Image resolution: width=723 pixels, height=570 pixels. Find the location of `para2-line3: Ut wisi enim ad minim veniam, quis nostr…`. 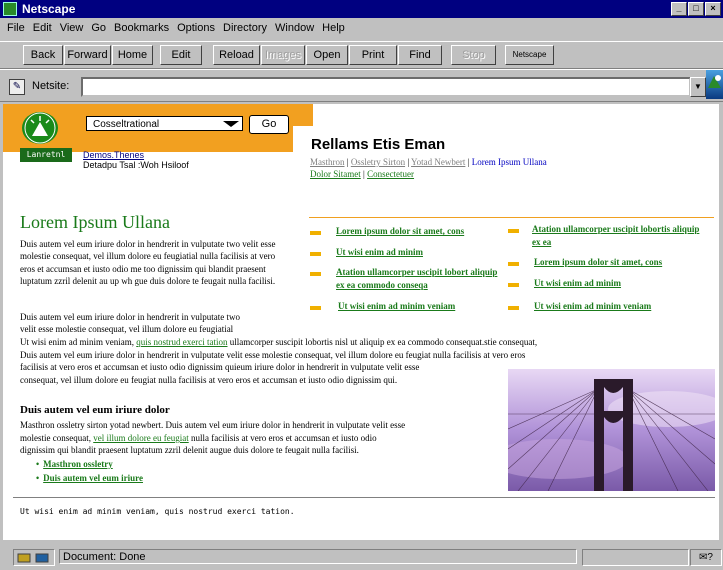

para2-line3: Ut wisi enim ad minim veniam, quis nostr… is located at coordinates (278, 342).